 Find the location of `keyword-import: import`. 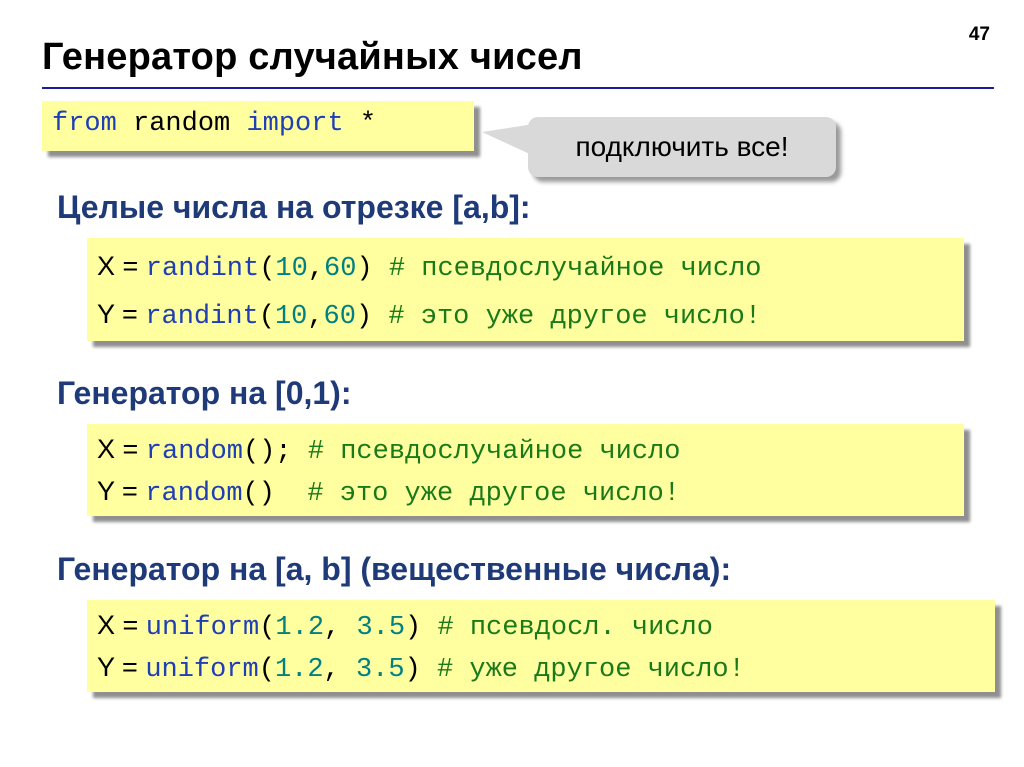

keyword-import: import is located at coordinates (295, 124).